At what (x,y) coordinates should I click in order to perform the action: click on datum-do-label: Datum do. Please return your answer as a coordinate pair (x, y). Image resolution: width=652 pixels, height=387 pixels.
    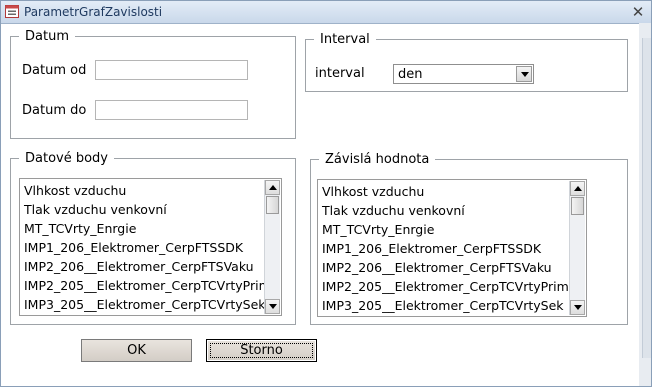
    Looking at the image, I should click on (54, 110).